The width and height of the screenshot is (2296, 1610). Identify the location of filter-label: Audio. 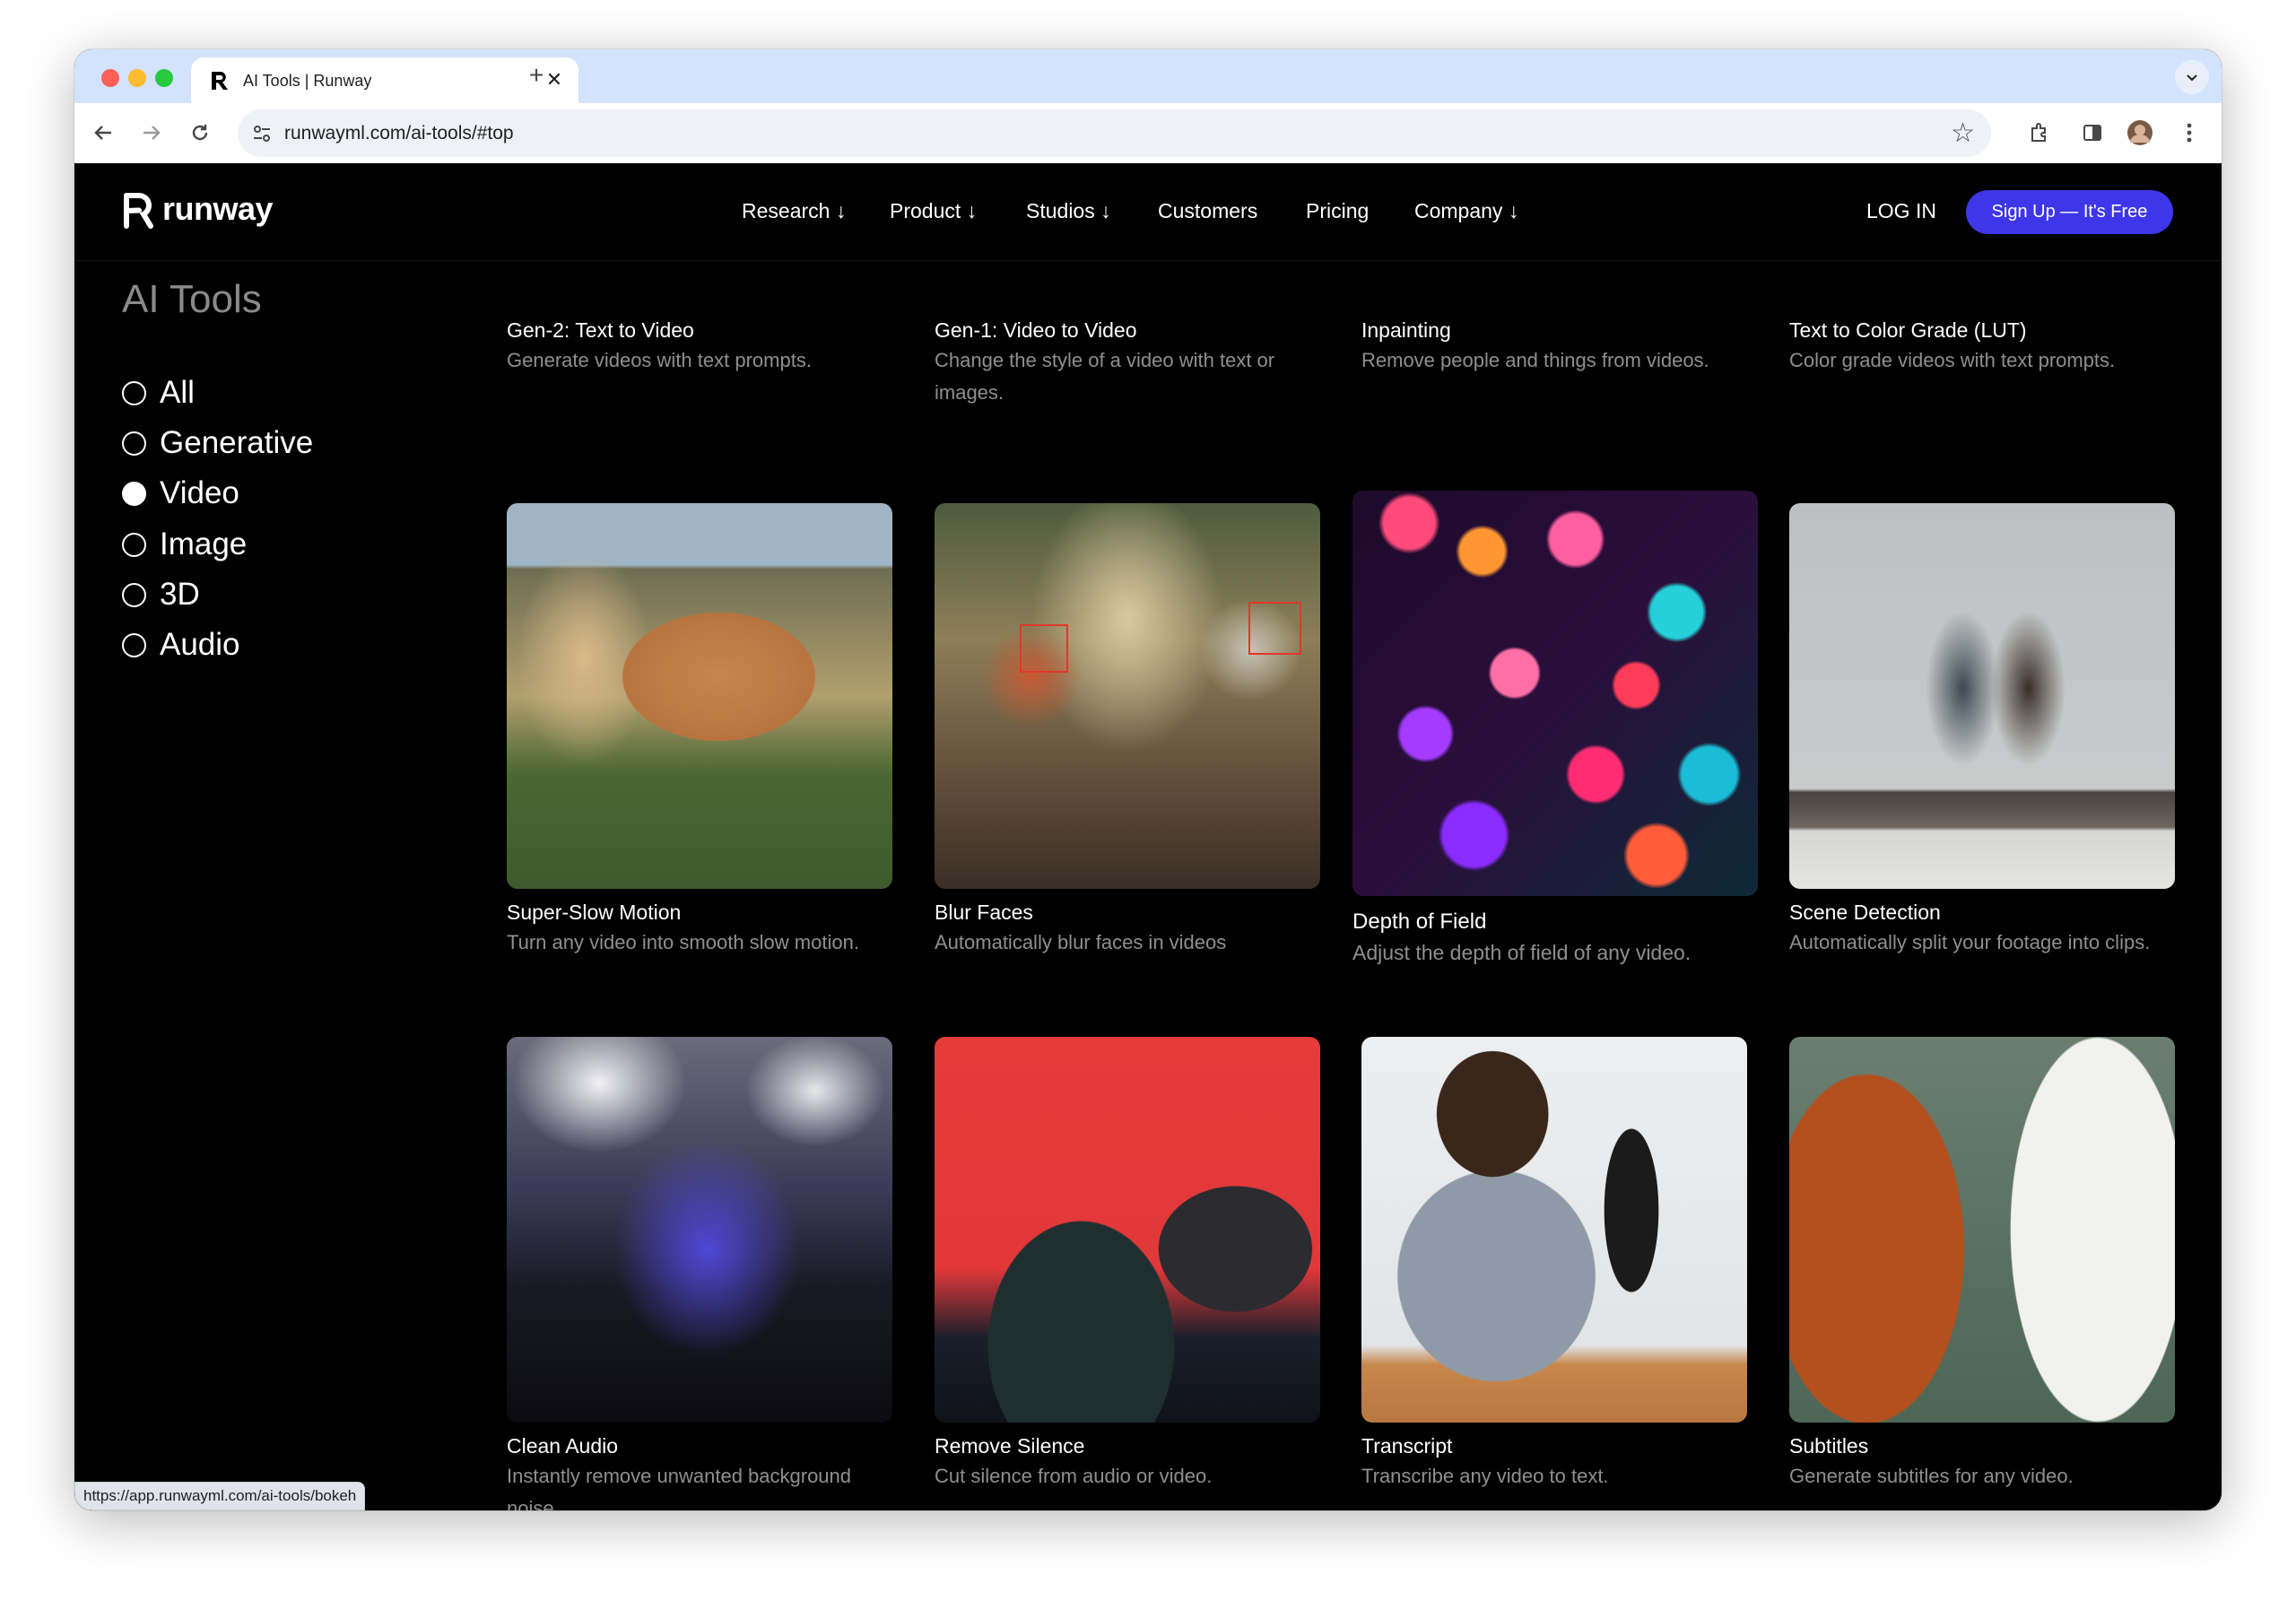
(200, 644).